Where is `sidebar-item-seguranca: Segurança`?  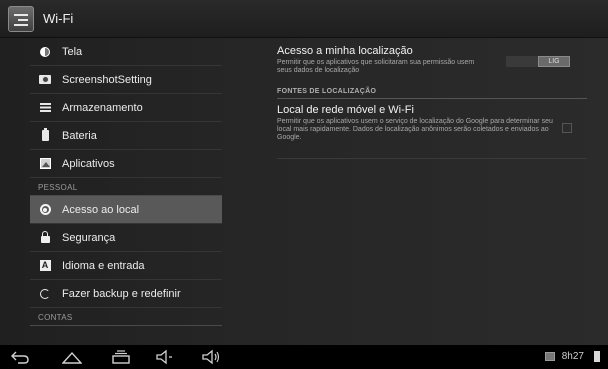 sidebar-item-seguranca: Segurança is located at coordinates (126, 238).